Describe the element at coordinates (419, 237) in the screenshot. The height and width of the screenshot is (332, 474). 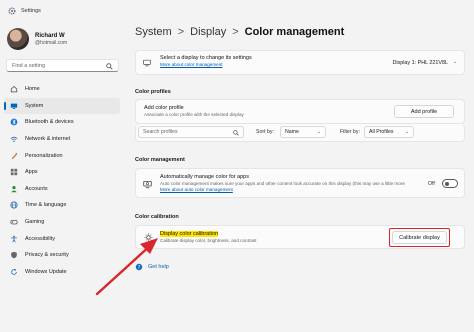
I see `highlight-box` at that location.